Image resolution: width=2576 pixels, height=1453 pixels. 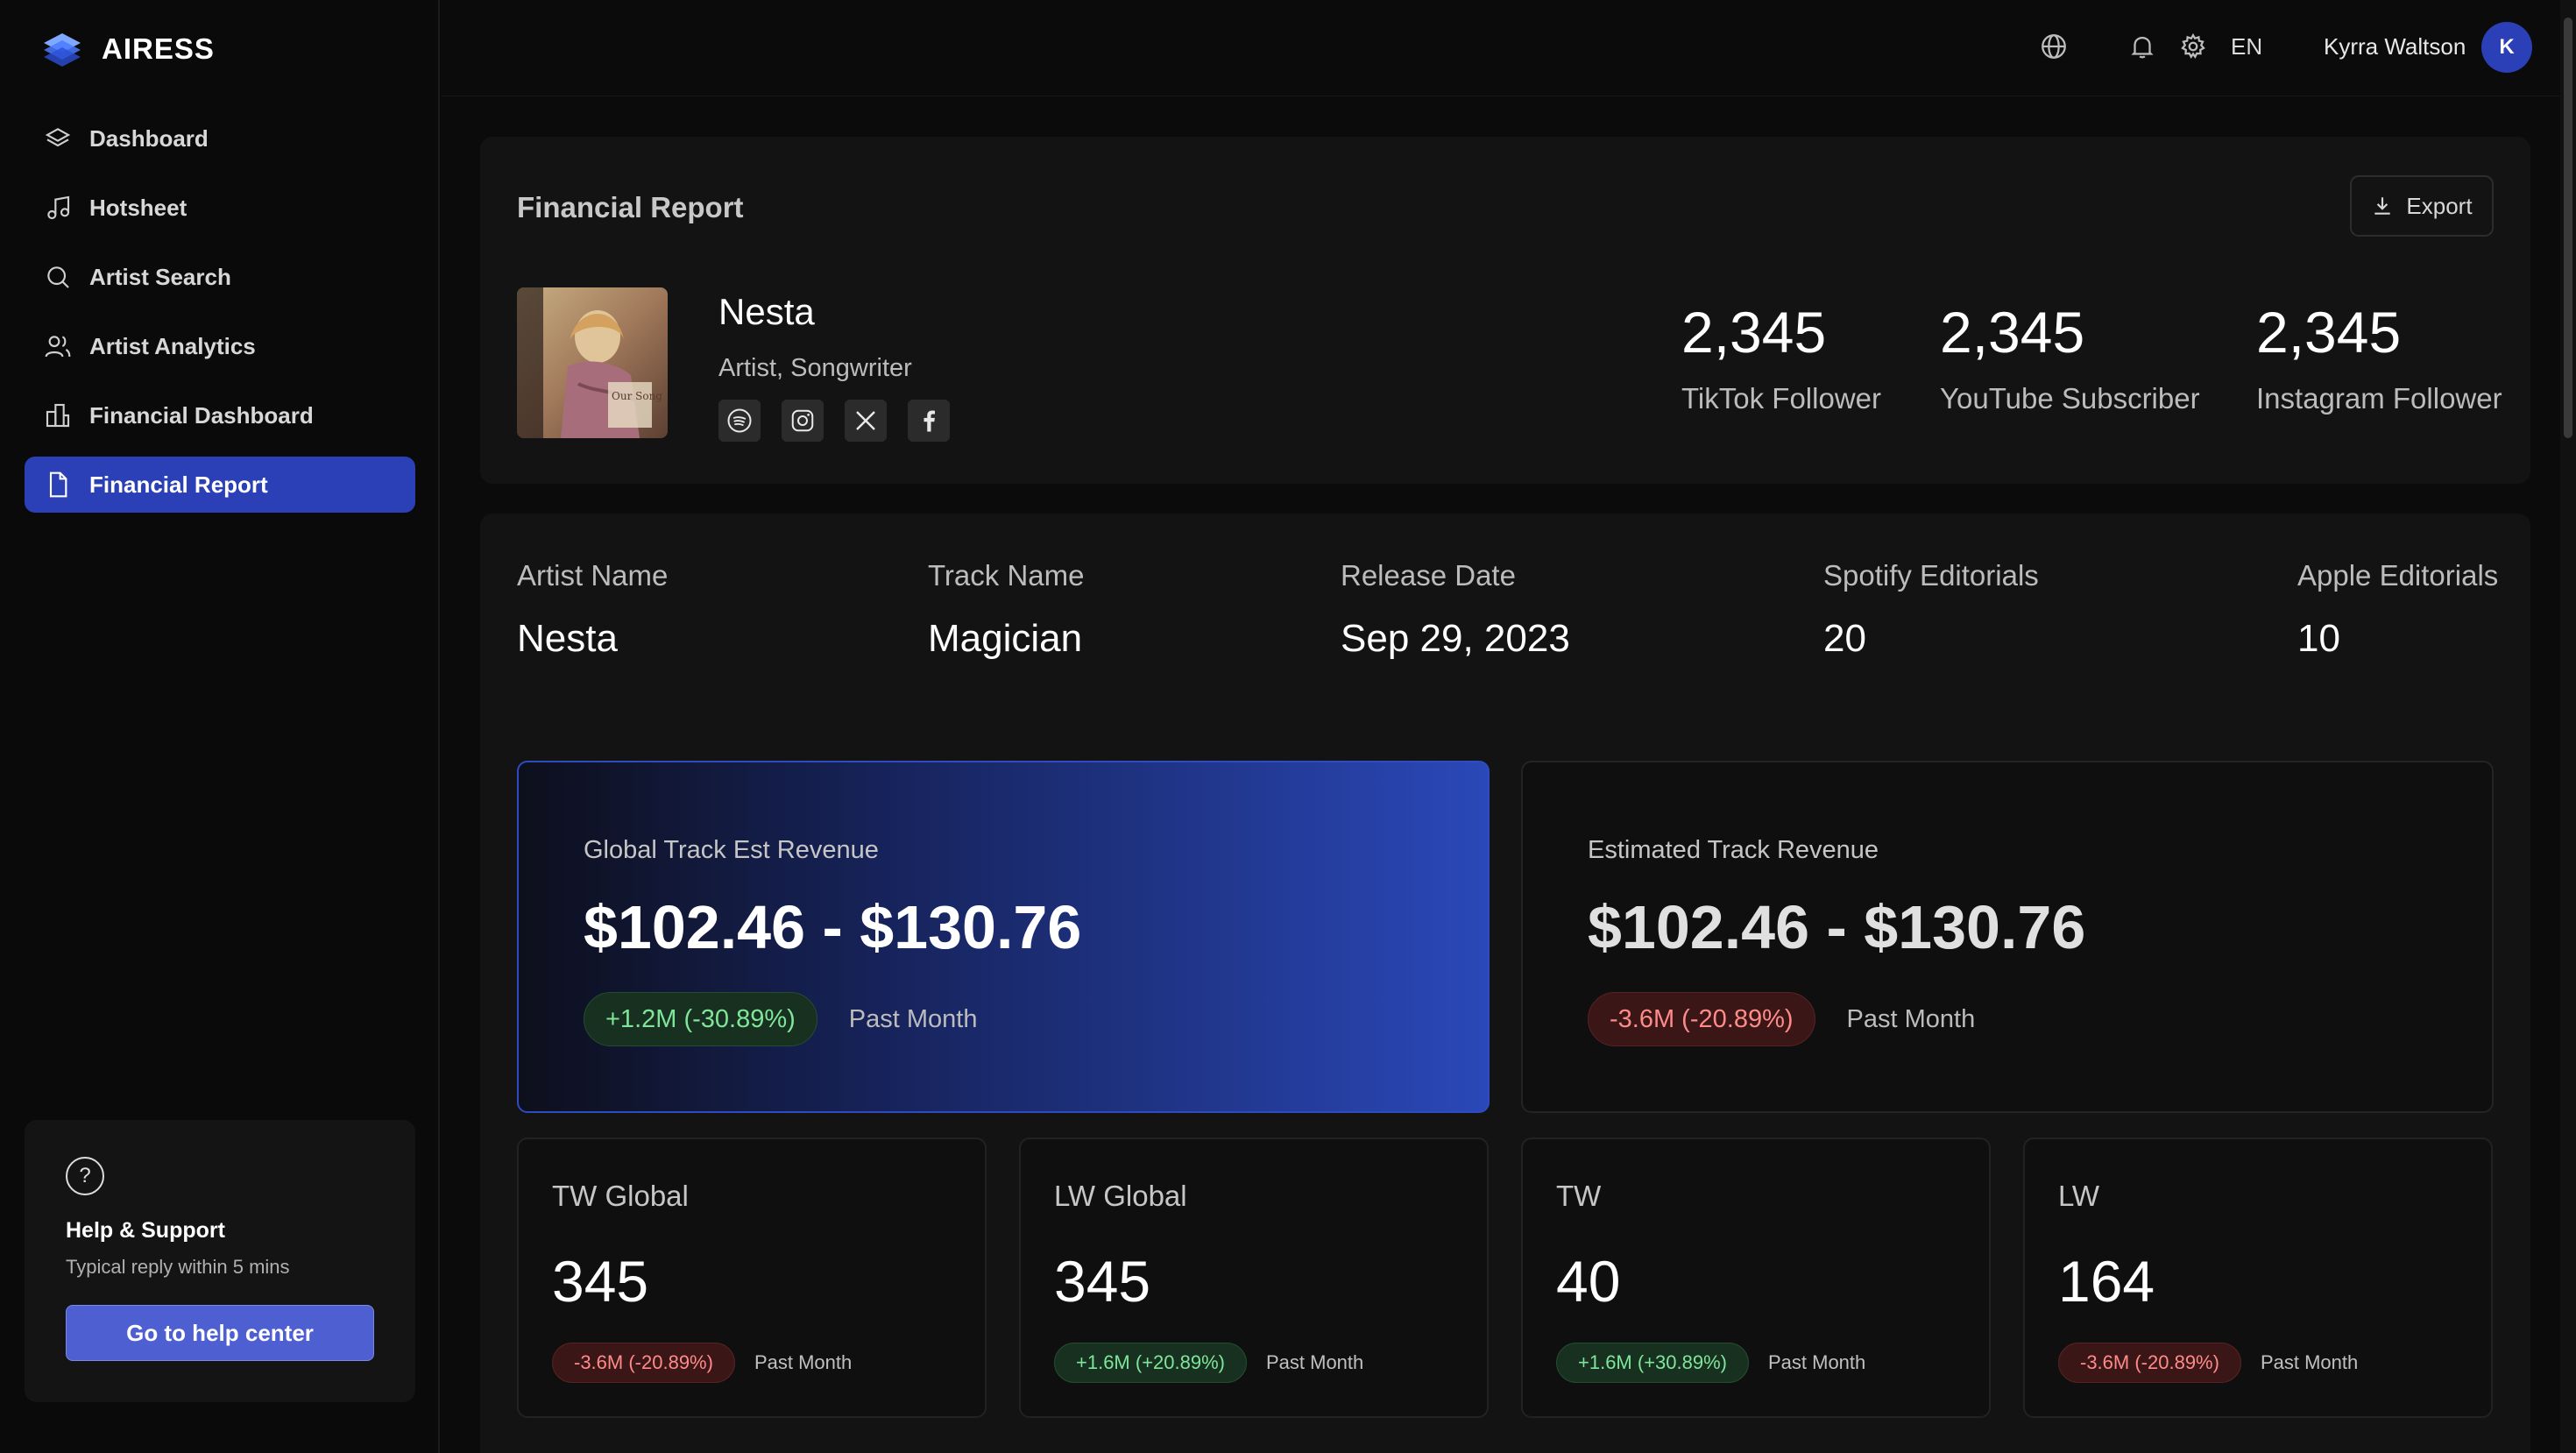 I want to click on music-note-icon, so click(x=58, y=207).